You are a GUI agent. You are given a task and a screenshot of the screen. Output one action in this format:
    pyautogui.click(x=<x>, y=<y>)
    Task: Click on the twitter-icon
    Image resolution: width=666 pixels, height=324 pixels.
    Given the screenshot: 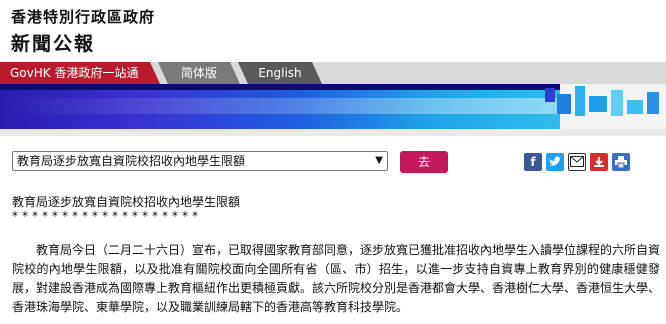 What is the action you would take?
    pyautogui.click(x=555, y=162)
    